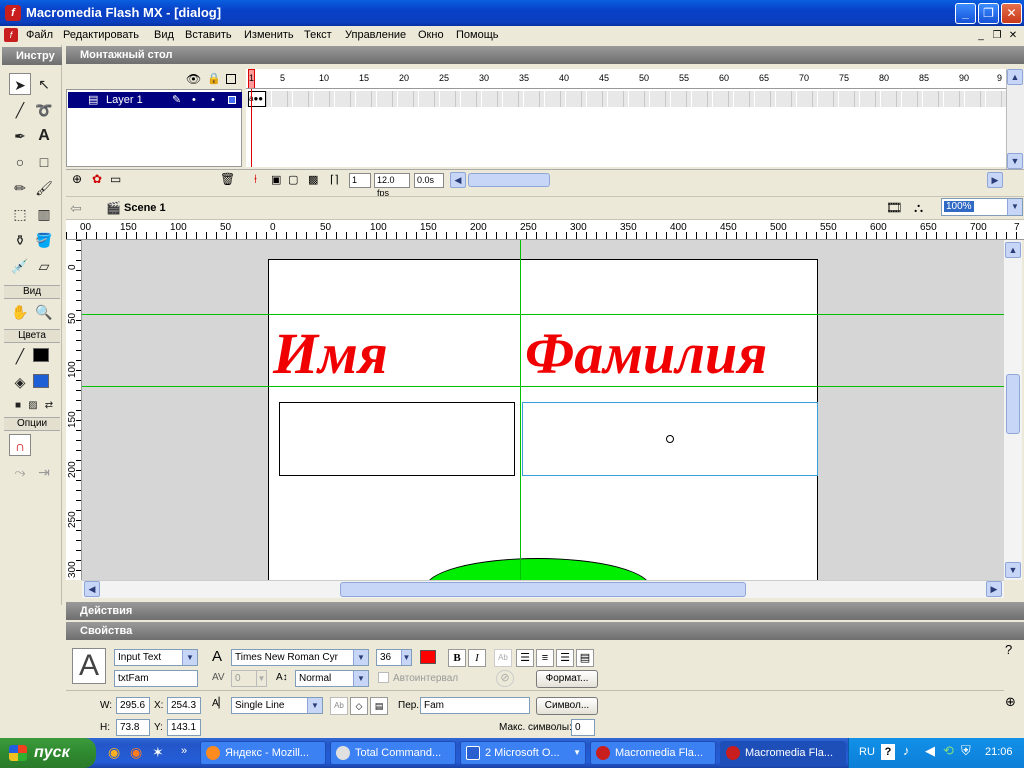  I want to click on x-field: 254.3, so click(184, 705).